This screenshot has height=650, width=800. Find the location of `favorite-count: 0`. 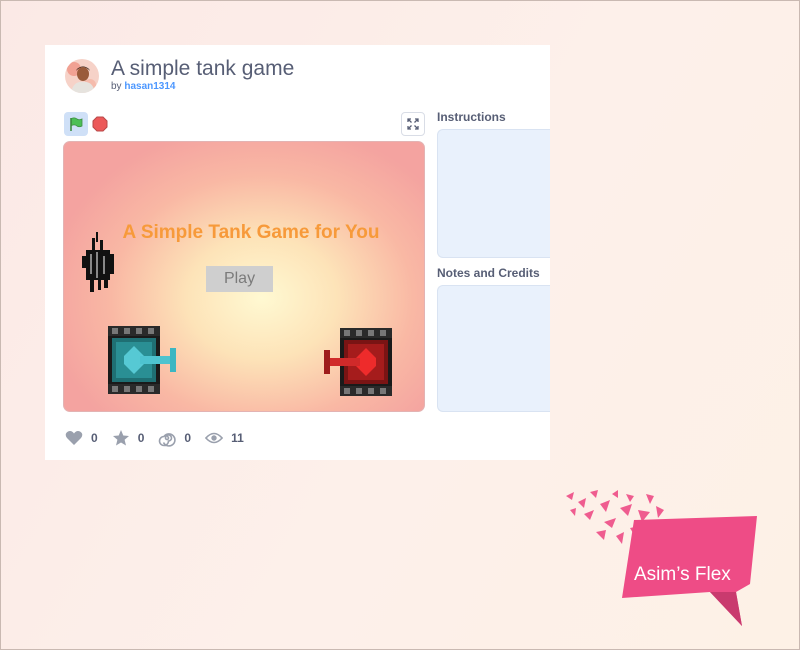

favorite-count: 0 is located at coordinates (141, 438).